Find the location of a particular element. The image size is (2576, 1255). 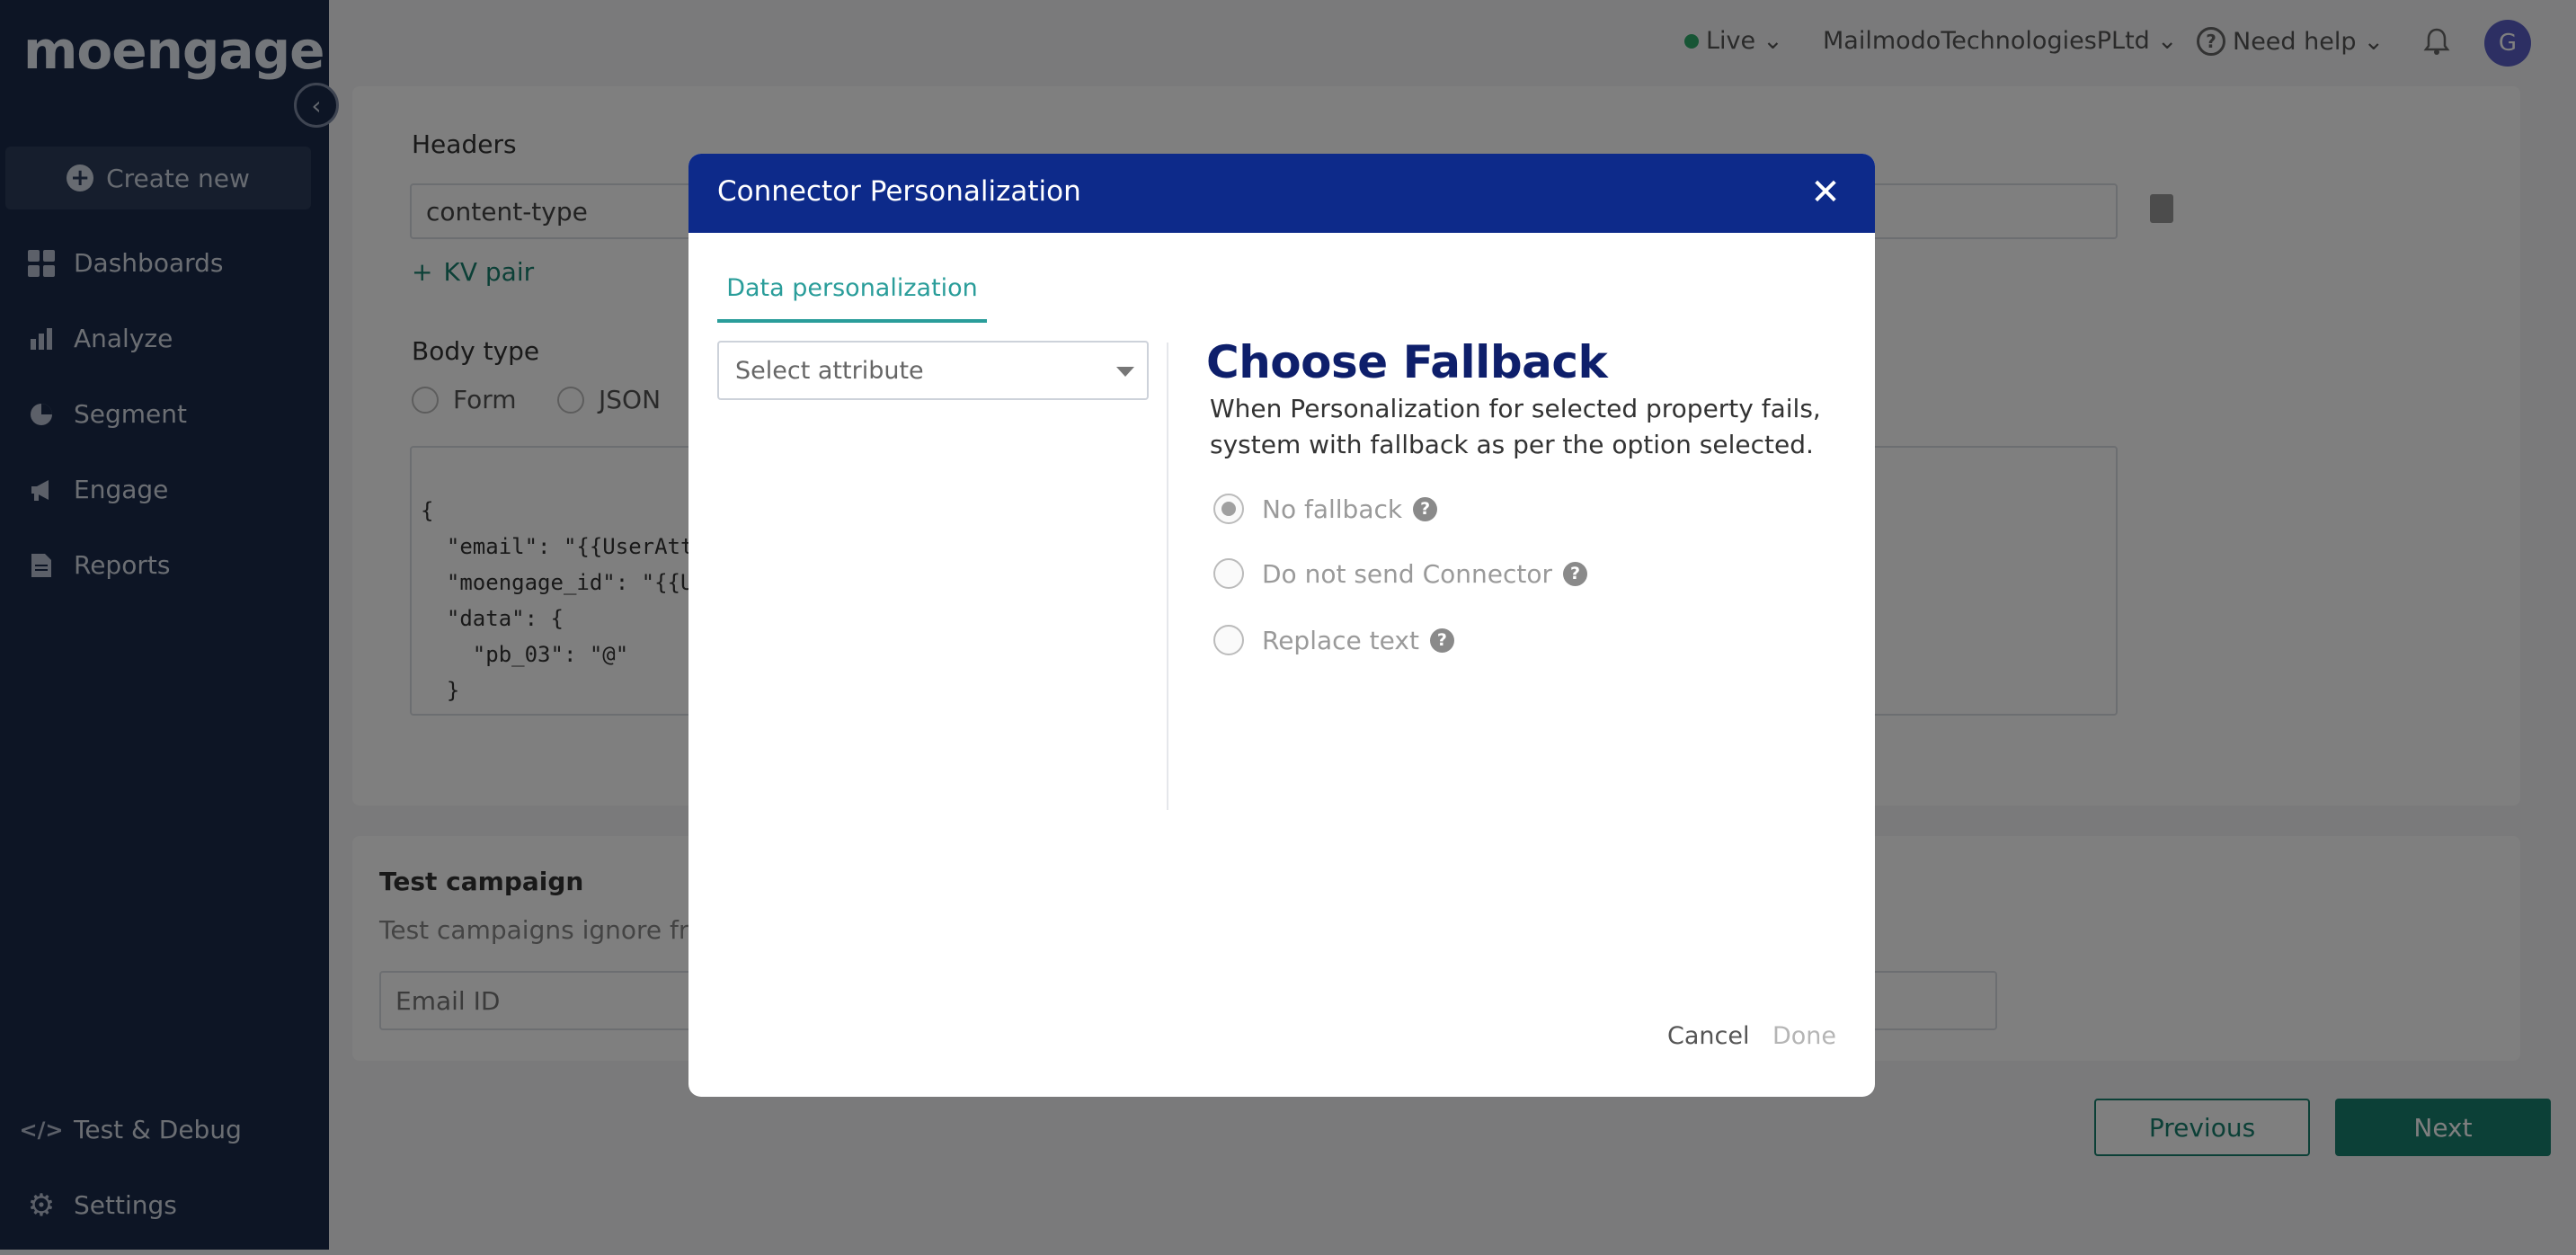

close-button: ✕ is located at coordinates (1825, 192).